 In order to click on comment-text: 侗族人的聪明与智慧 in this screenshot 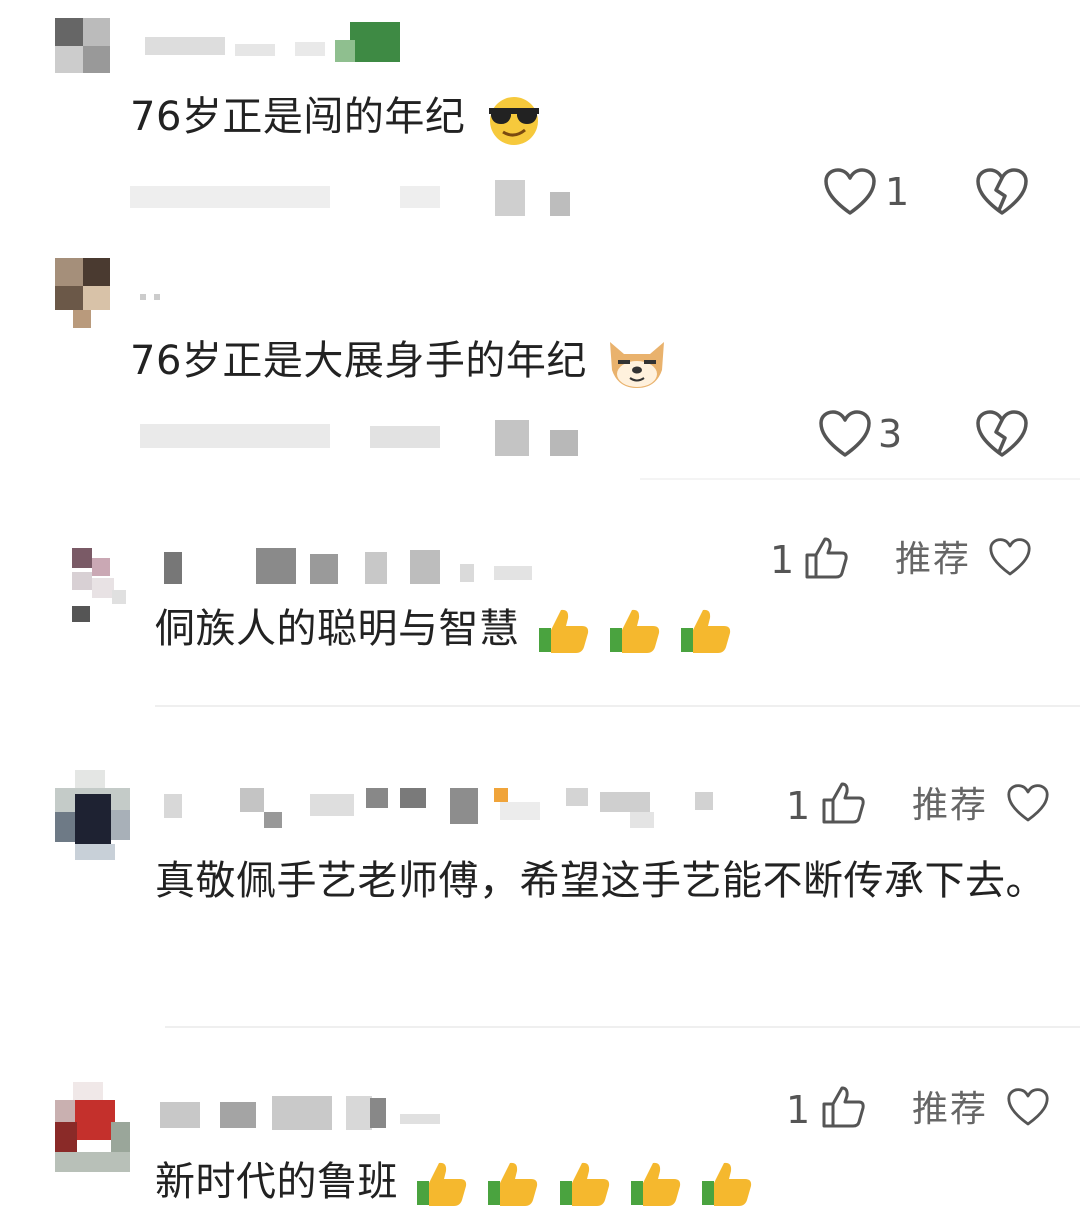, I will do `click(444, 630)`.